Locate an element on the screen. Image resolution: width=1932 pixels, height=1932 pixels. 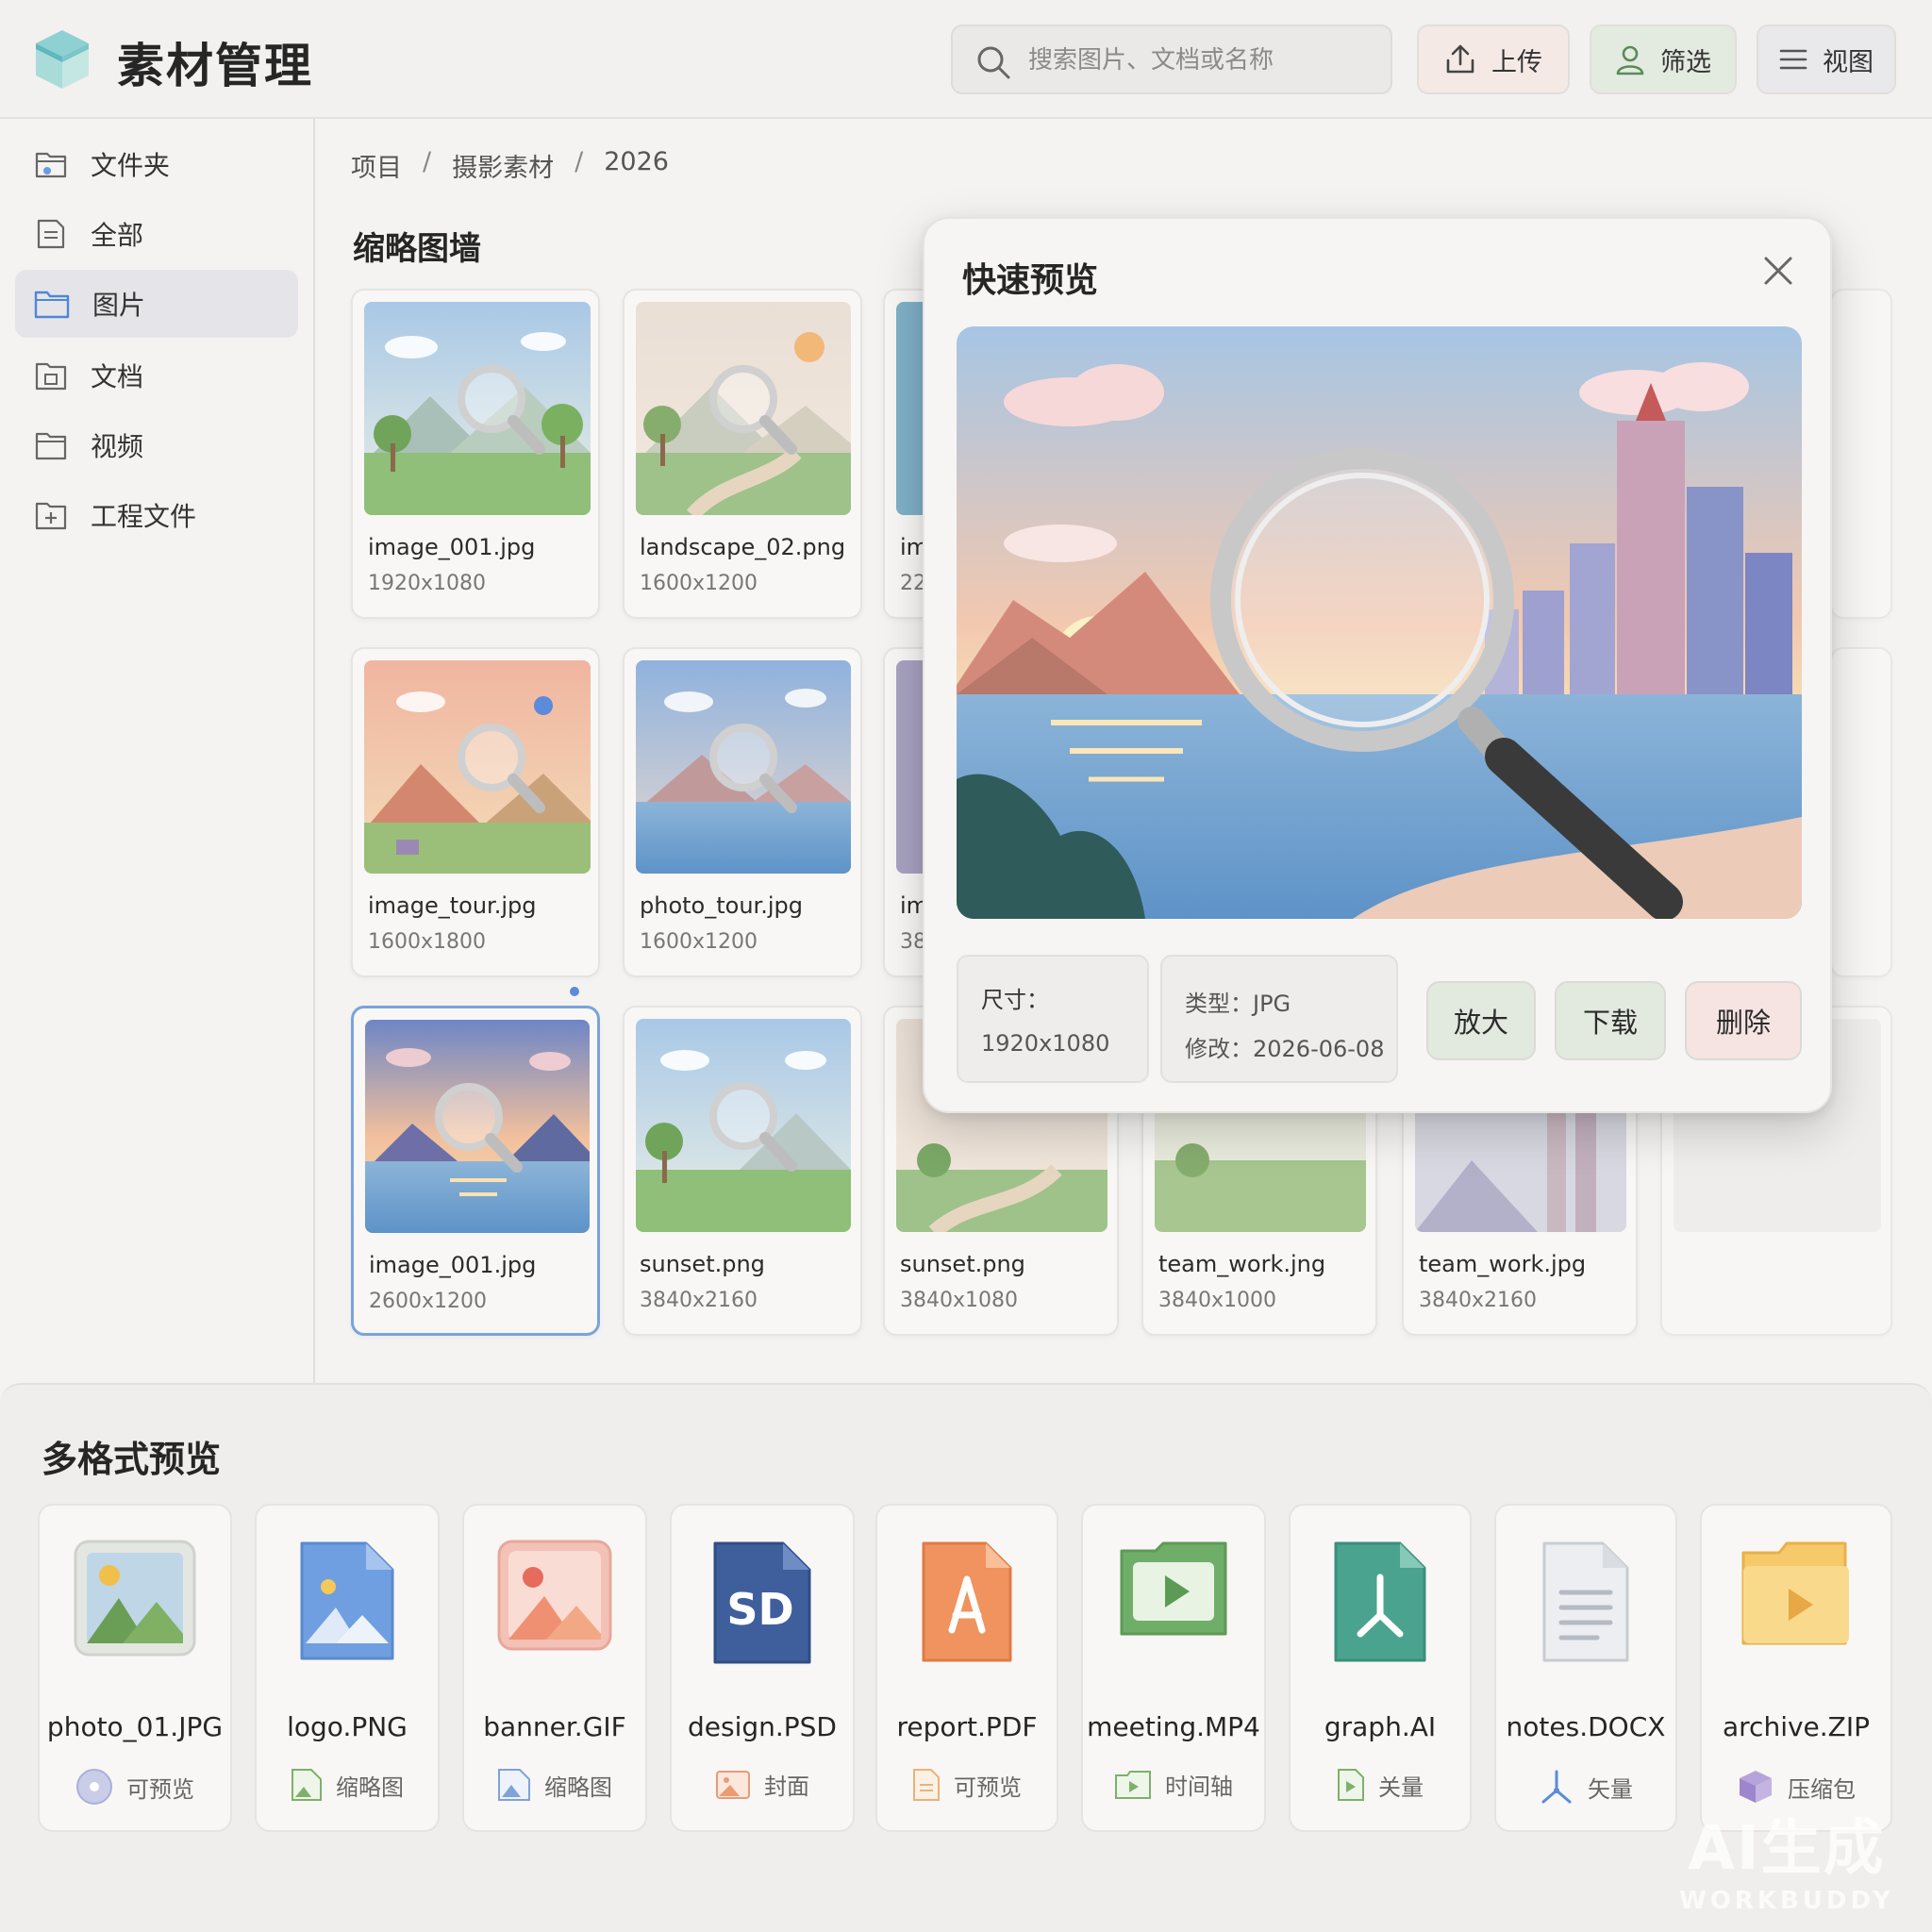
thumbnail-card: photo_tour.jpg 1600x1200 is located at coordinates (742, 812).